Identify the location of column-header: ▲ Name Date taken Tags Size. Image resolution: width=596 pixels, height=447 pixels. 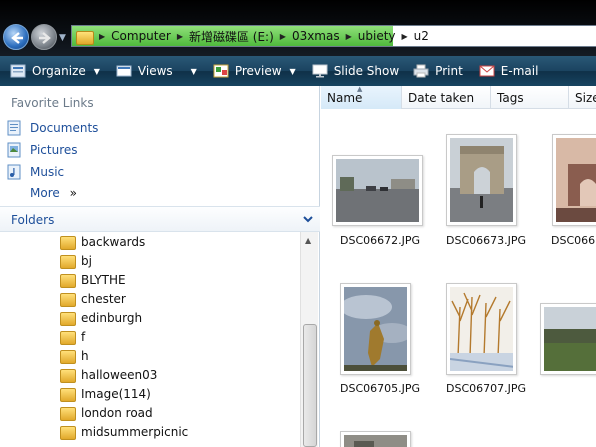
(458, 97).